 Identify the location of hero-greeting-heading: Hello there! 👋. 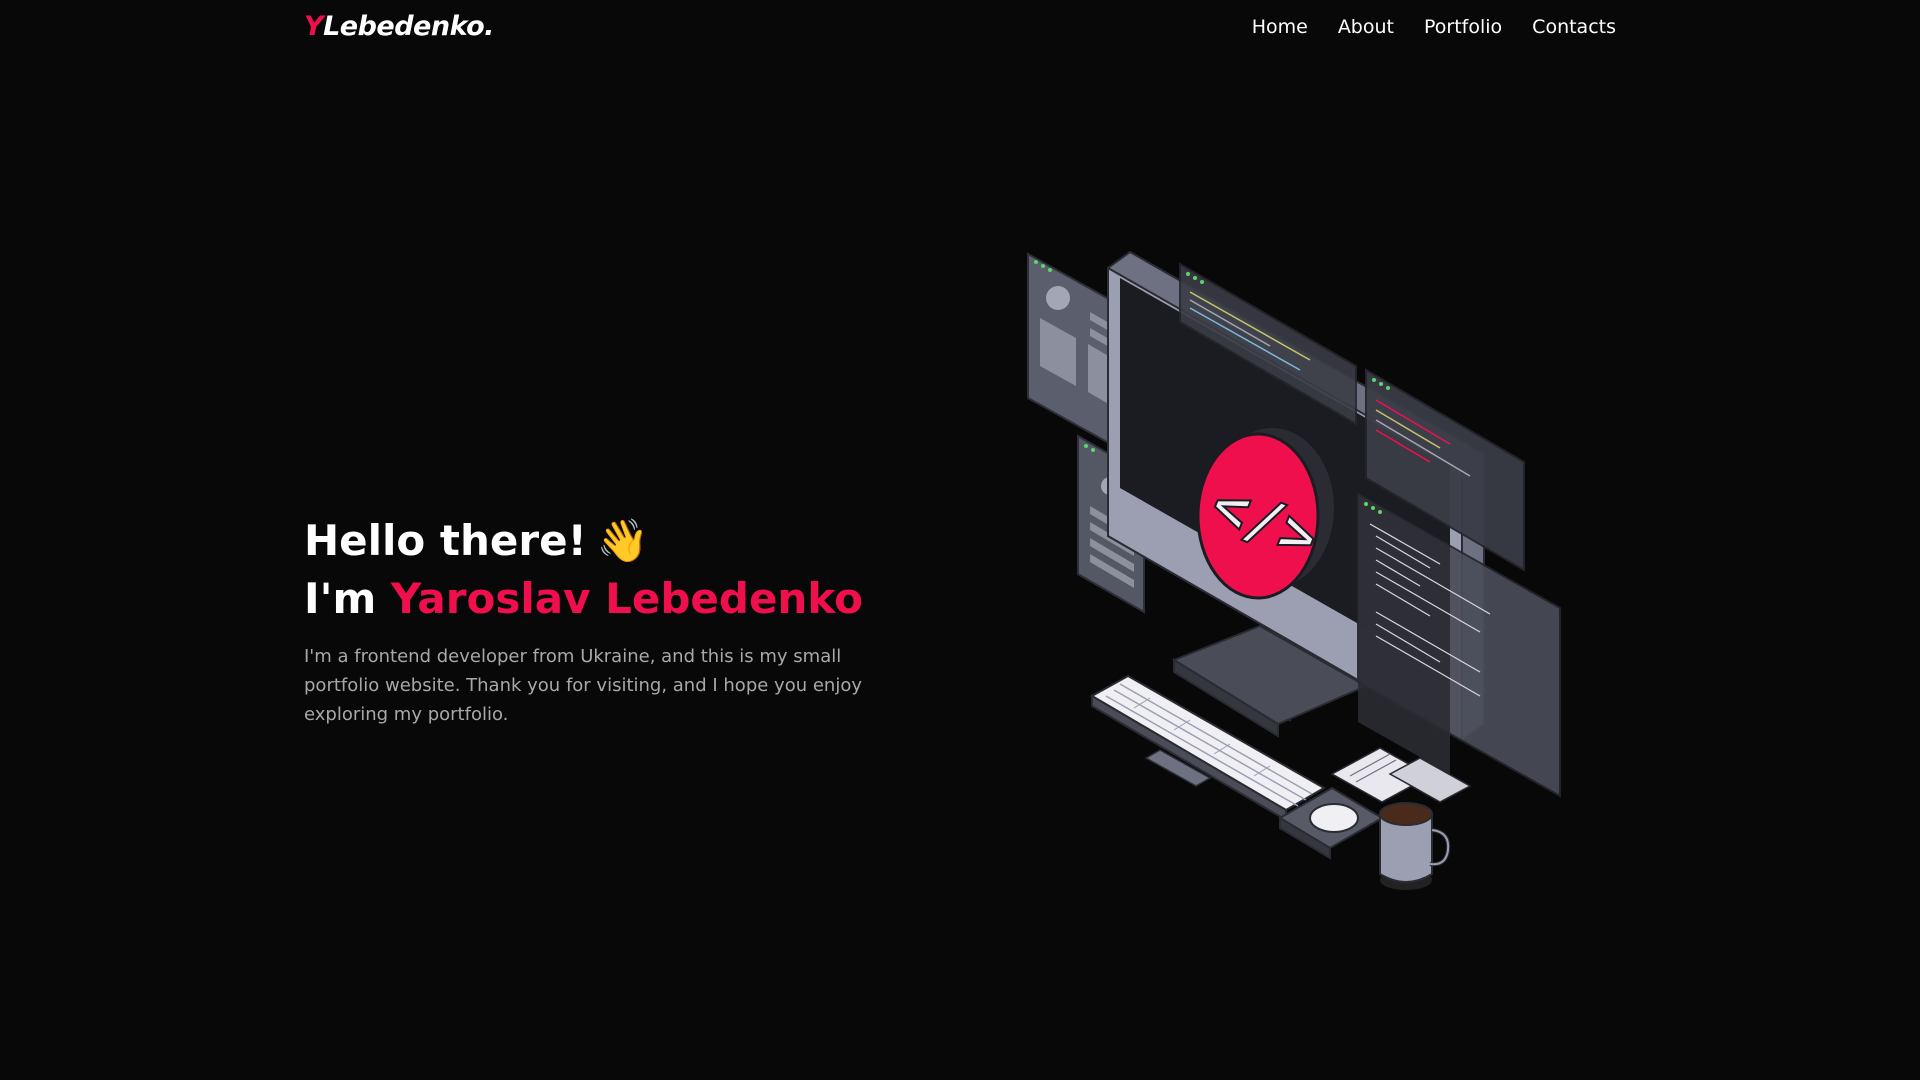
(614, 541).